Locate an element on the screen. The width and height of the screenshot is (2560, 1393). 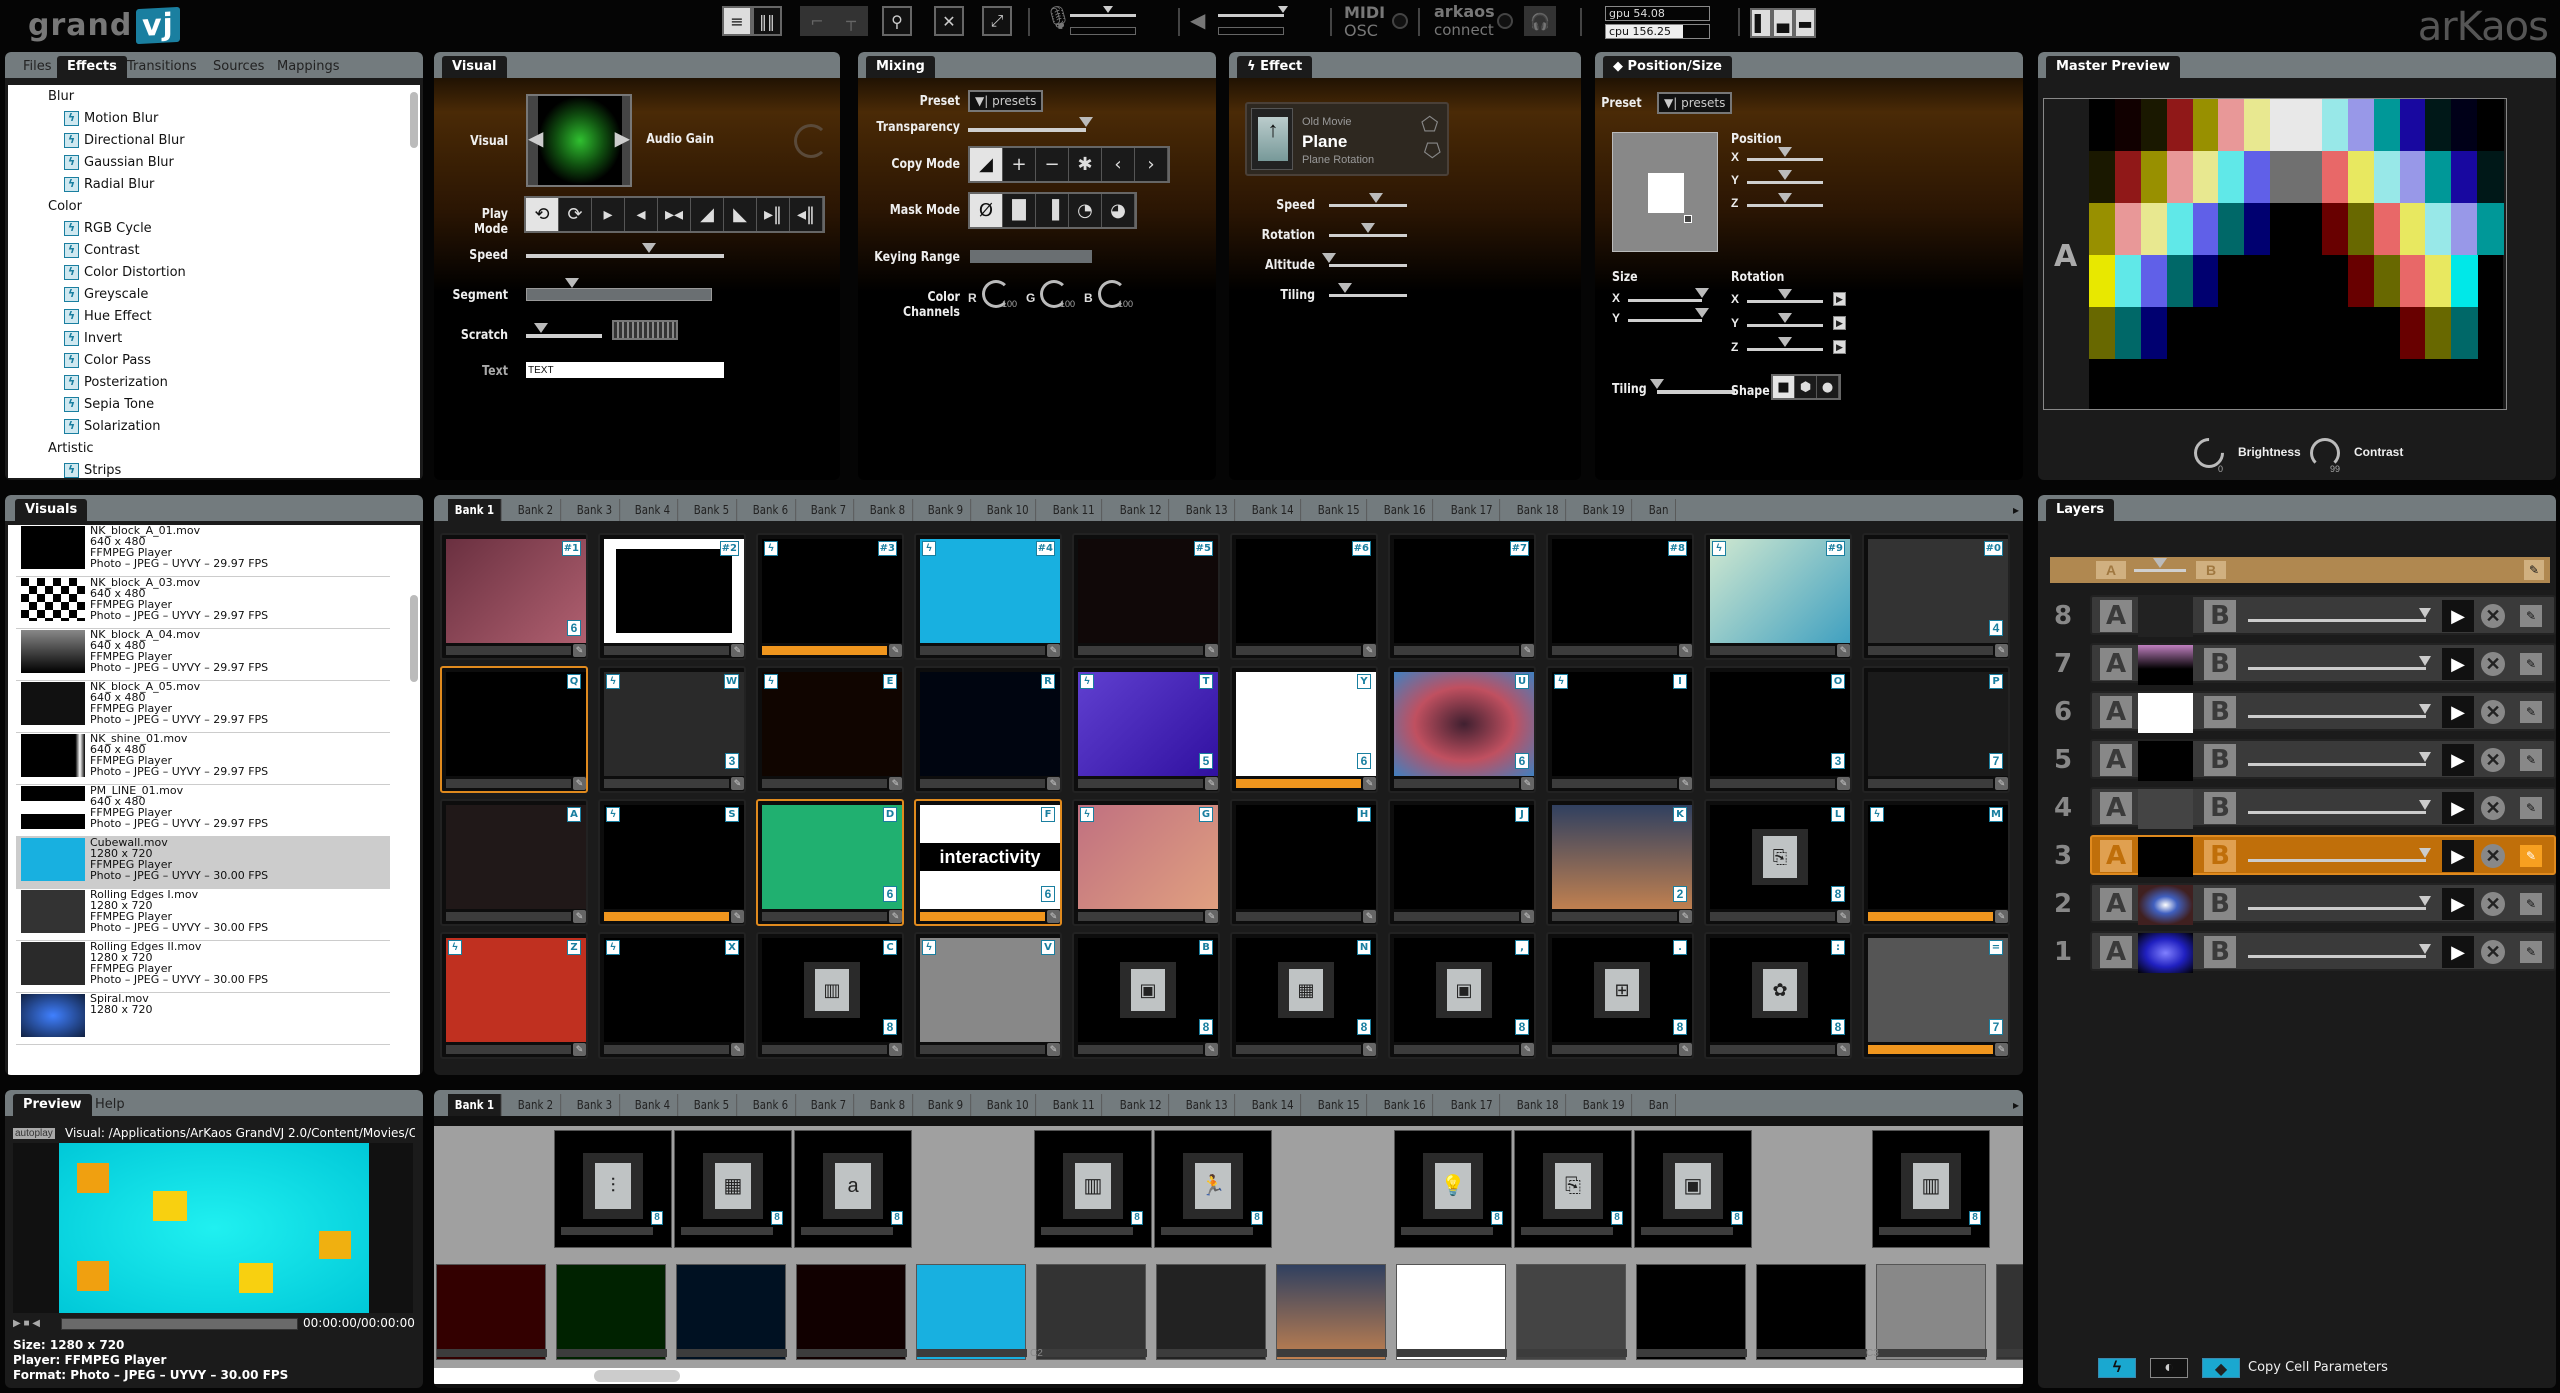
timeline-visual-cell is located at coordinates (851, 1312).